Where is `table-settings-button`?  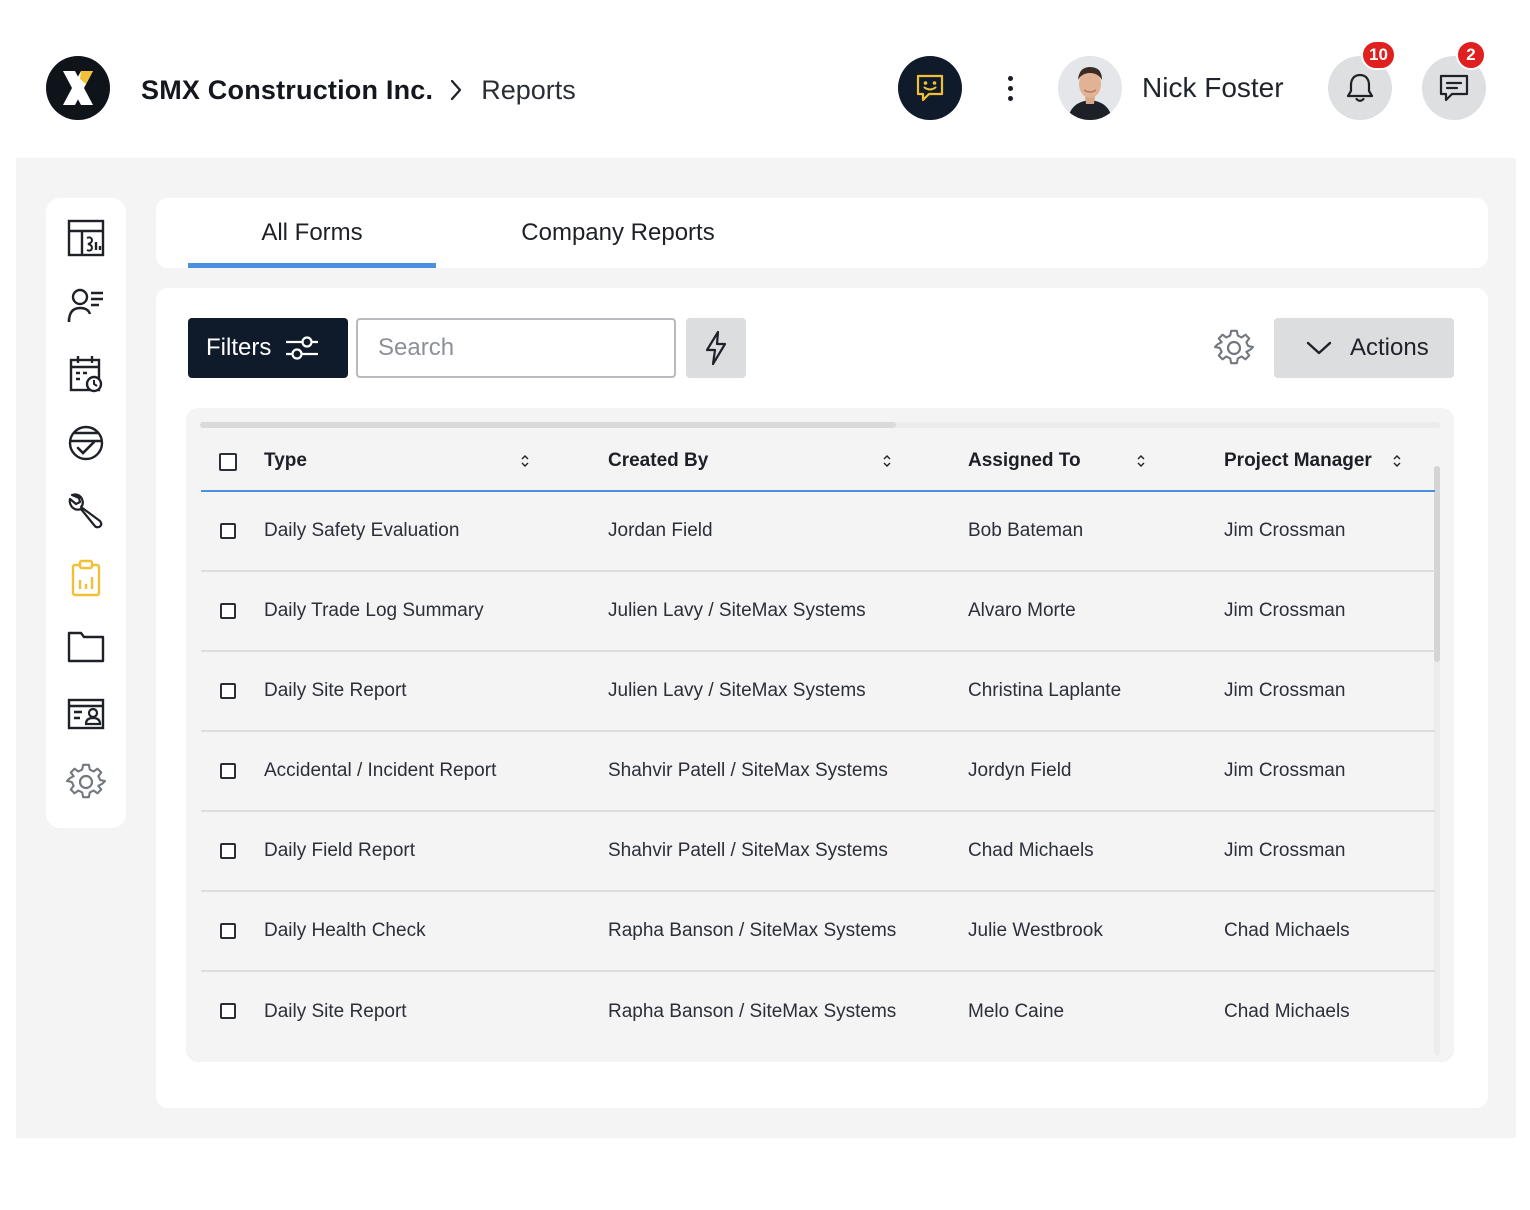
table-settings-button is located at coordinates (1234, 348).